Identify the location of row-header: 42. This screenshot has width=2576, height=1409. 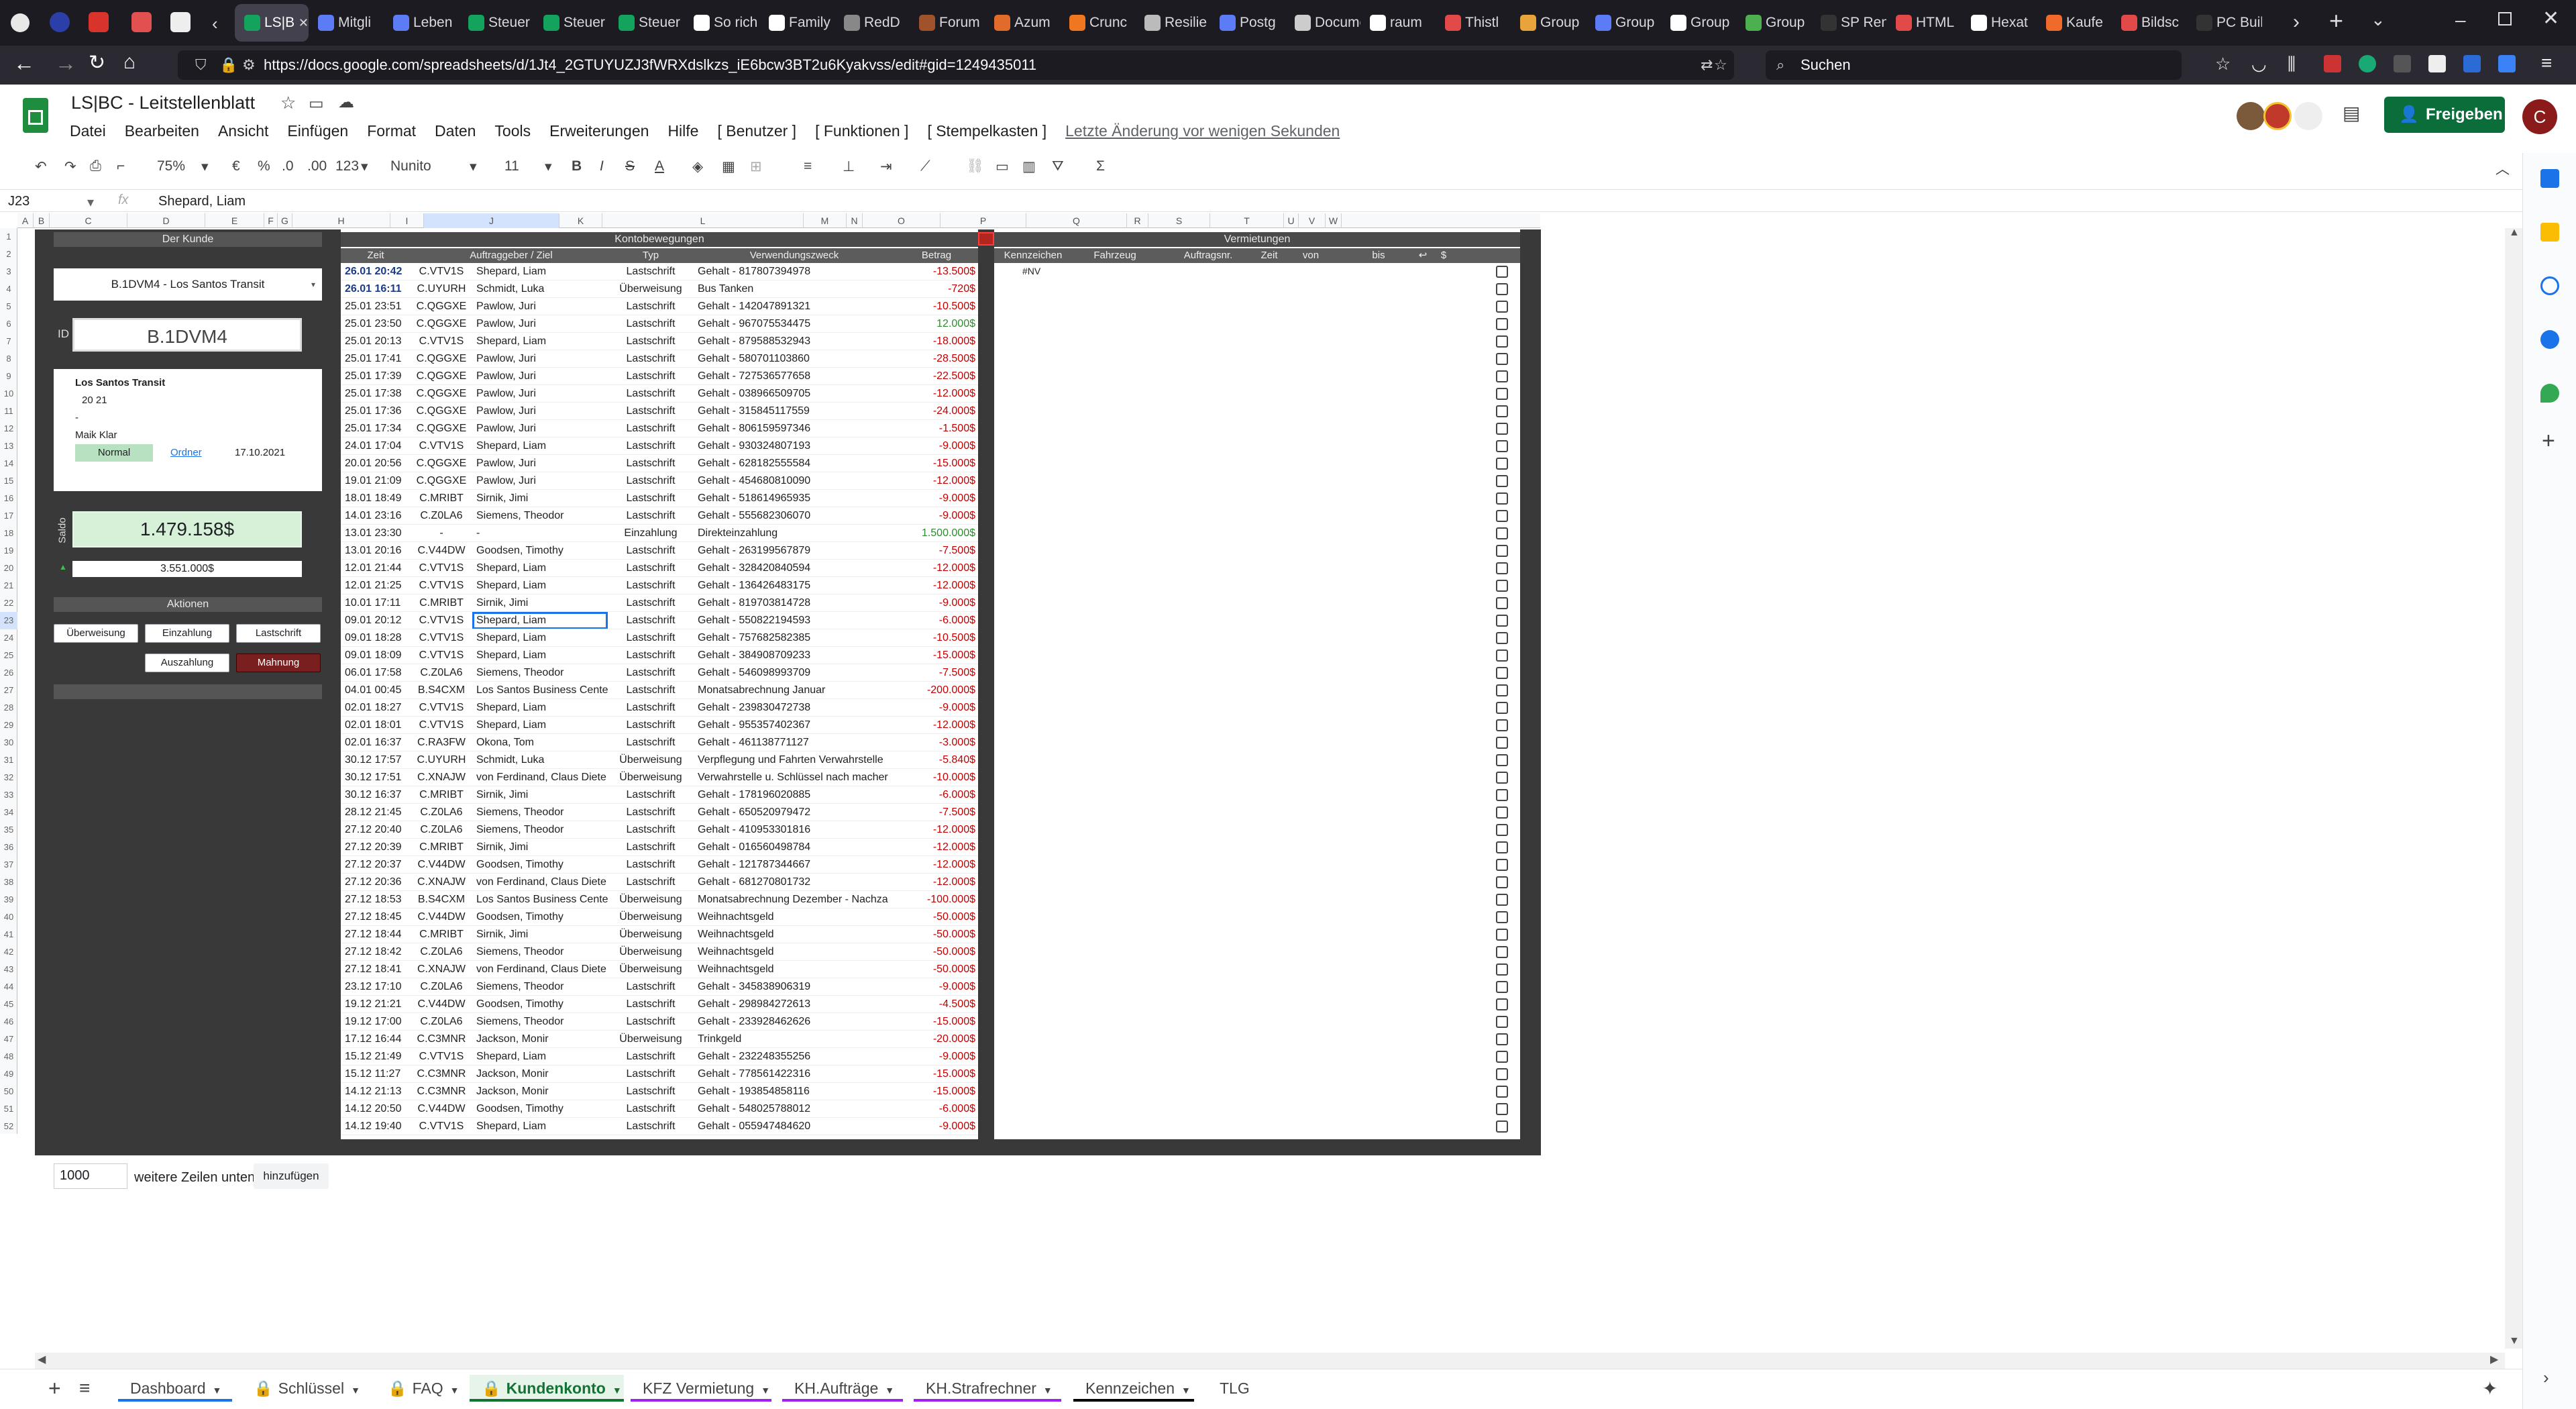
(8, 952).